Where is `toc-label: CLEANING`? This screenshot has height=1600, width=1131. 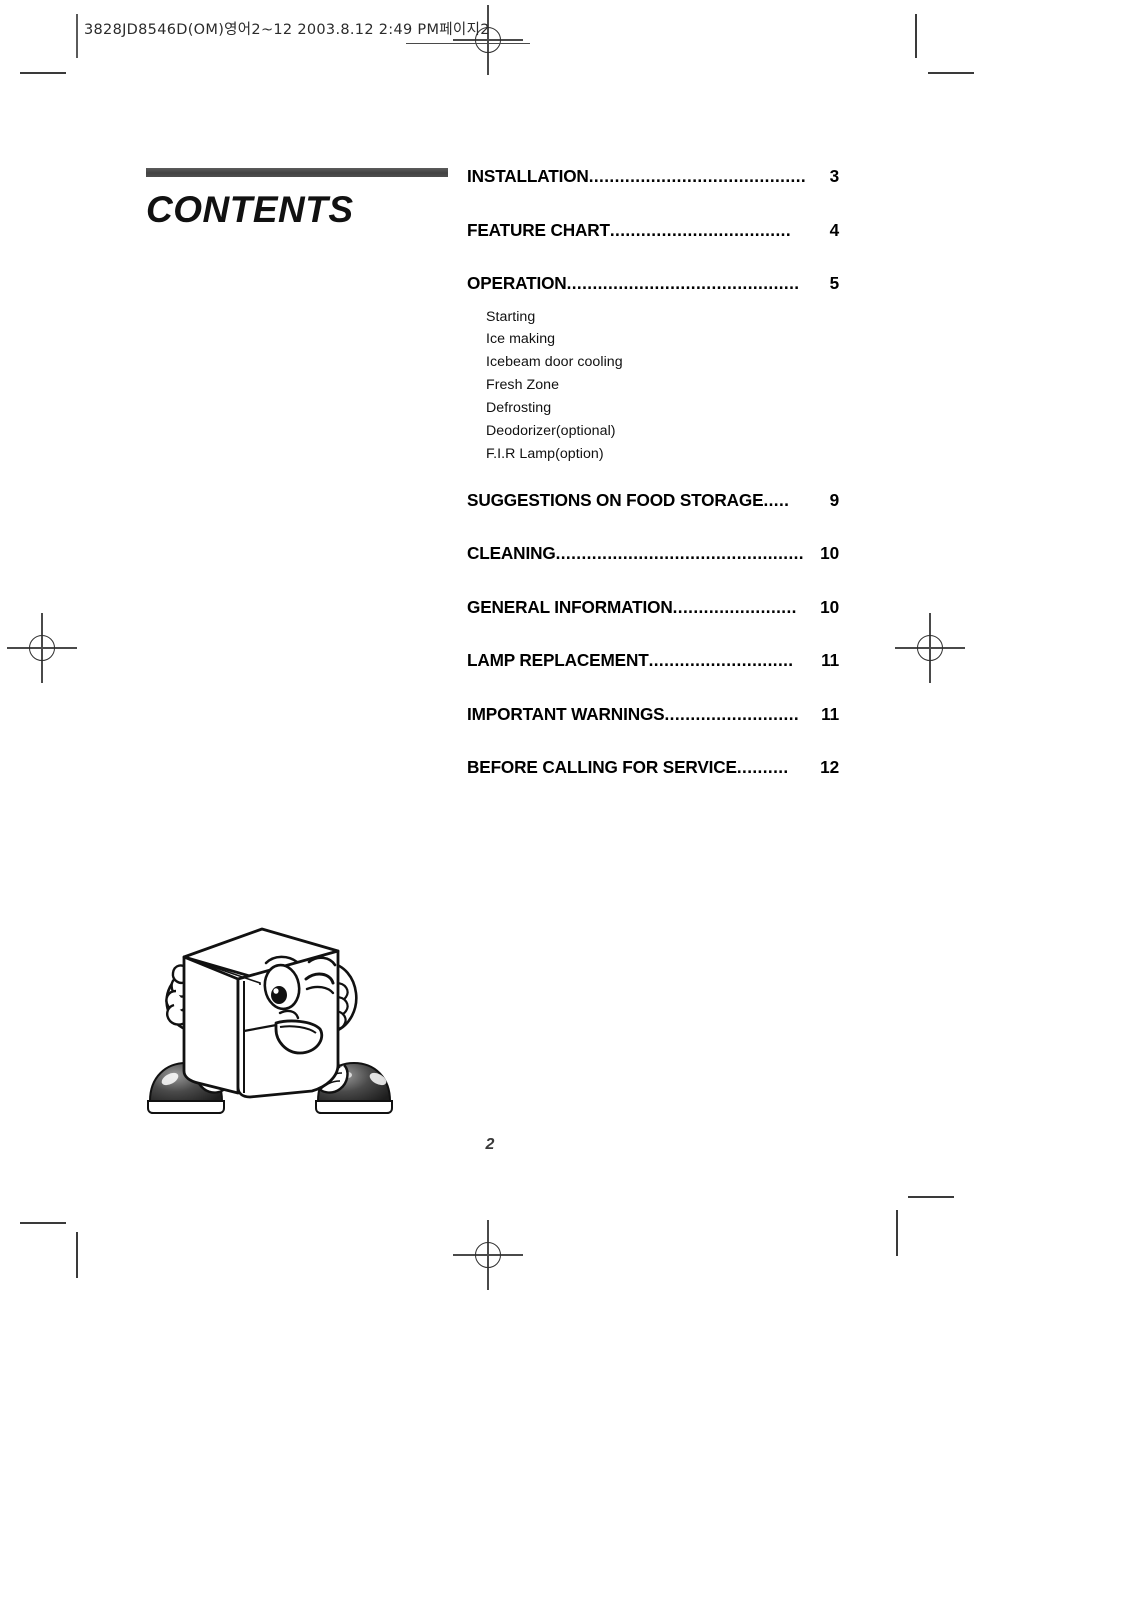 toc-label: CLEANING is located at coordinates (511, 553).